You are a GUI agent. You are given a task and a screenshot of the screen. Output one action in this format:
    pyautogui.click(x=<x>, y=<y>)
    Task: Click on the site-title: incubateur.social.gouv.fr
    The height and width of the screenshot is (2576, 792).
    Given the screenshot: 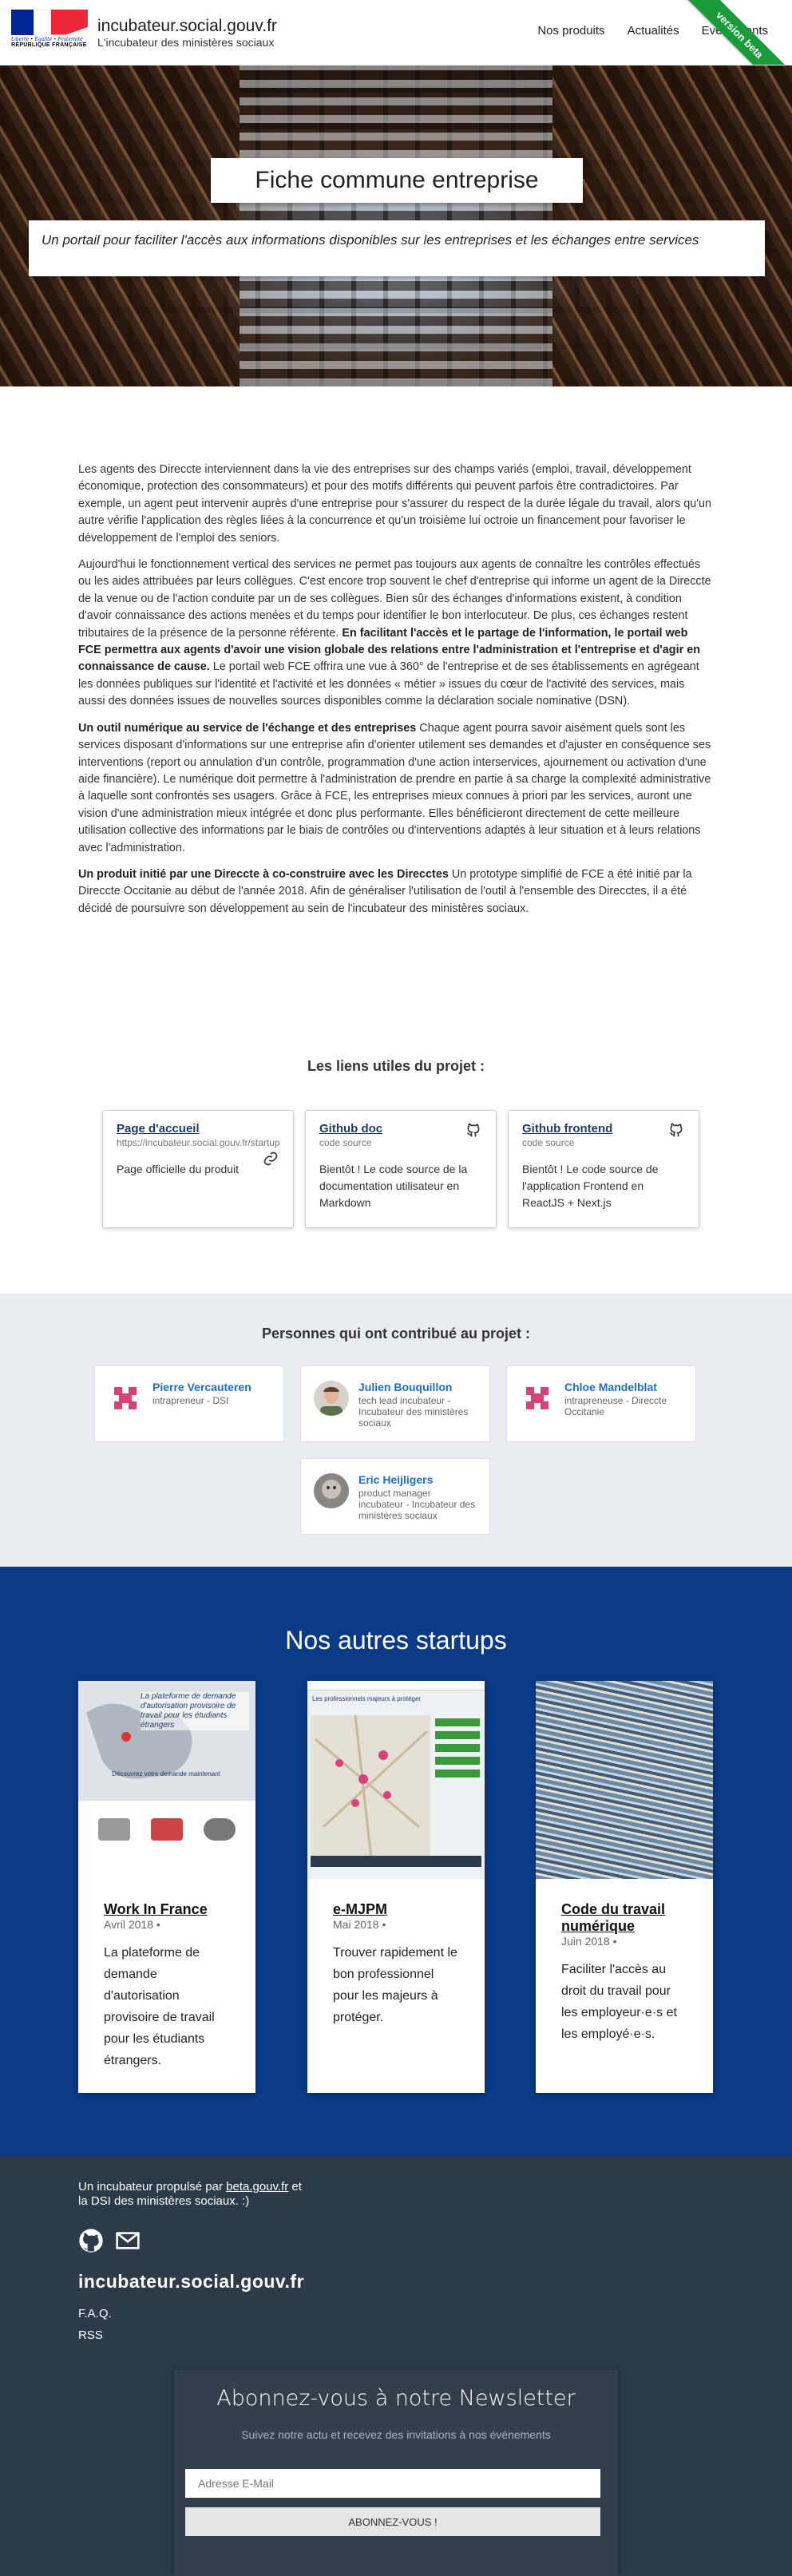 What is the action you would take?
    pyautogui.click(x=187, y=26)
    